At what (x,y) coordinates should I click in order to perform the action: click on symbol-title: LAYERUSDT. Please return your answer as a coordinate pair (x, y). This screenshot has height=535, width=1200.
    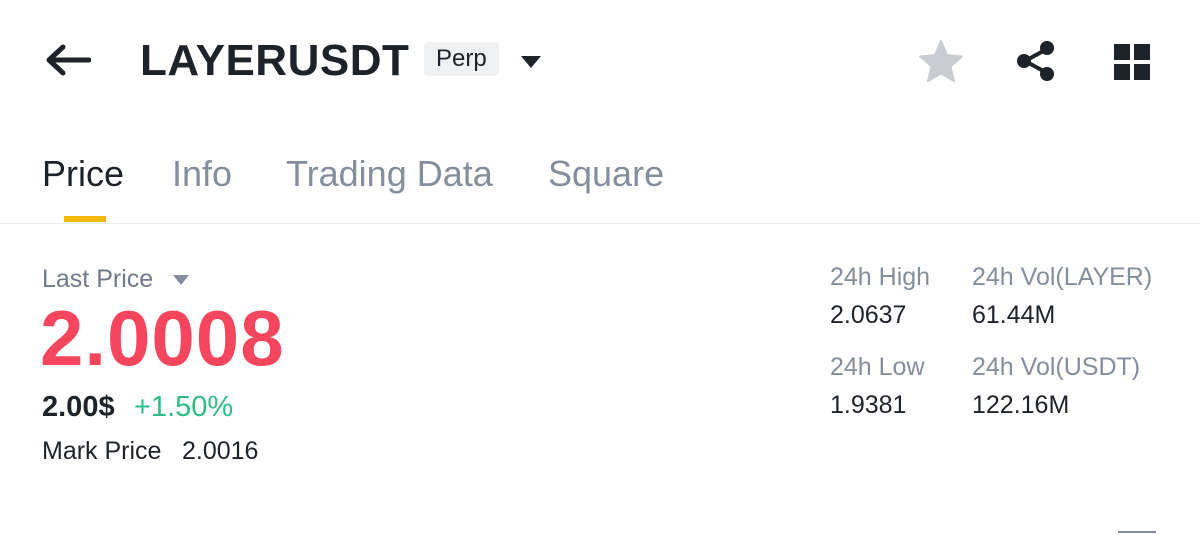
    Looking at the image, I should click on (274, 61).